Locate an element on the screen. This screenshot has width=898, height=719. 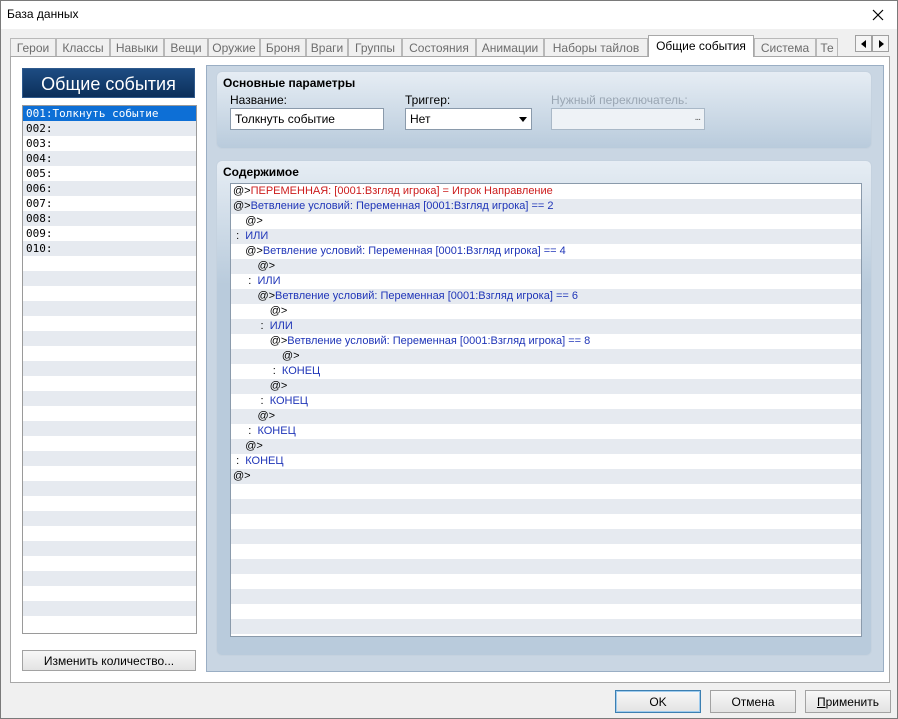
tab-8: Группы is located at coordinates (375, 47).